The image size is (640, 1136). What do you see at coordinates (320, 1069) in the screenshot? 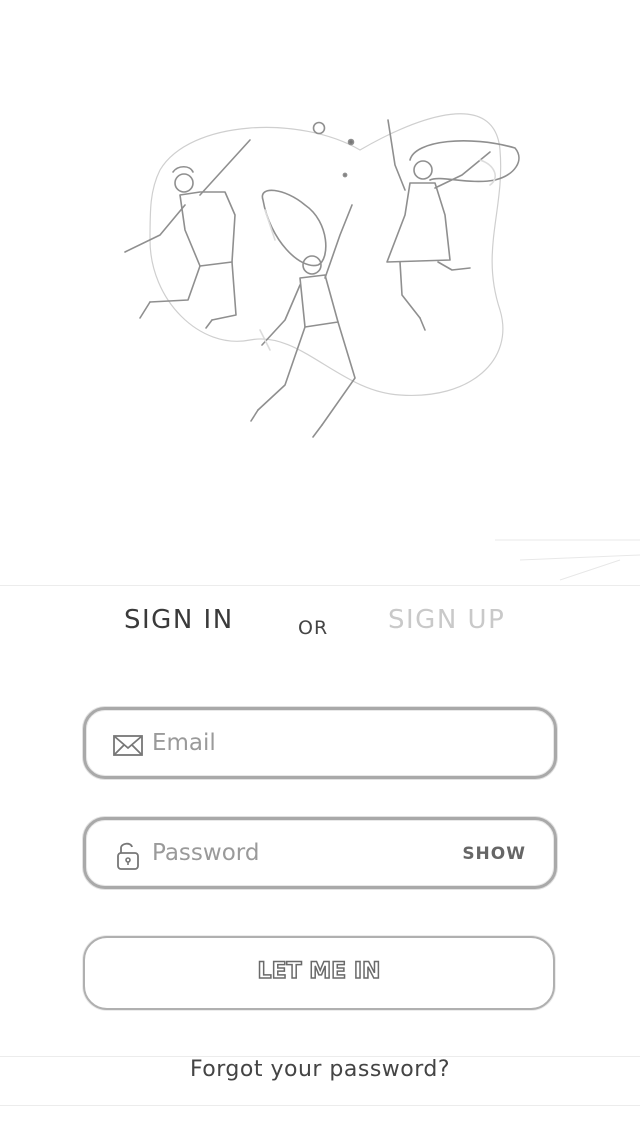
I see `forgot-password-link: Forgot your password?` at bounding box center [320, 1069].